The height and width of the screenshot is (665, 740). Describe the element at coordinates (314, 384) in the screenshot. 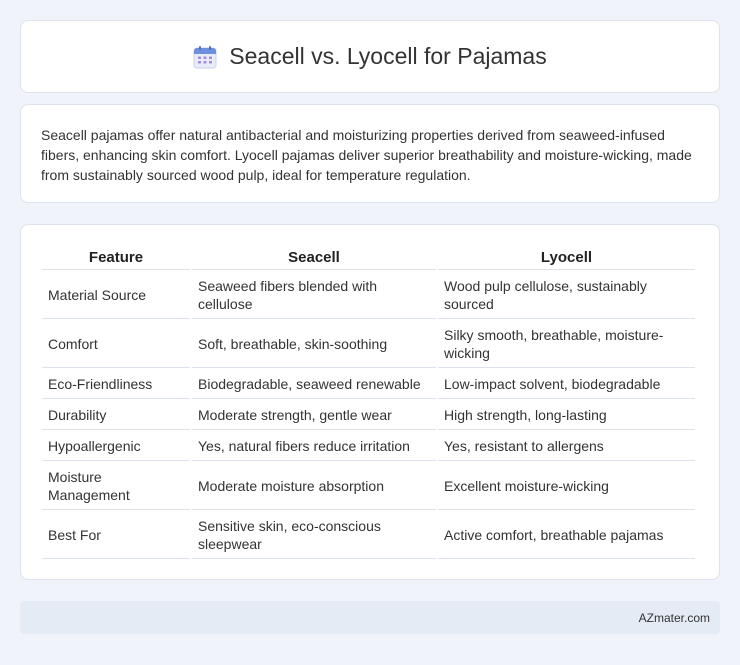

I see `cell-seacell: Biodegradable, seaweed renewable` at that location.